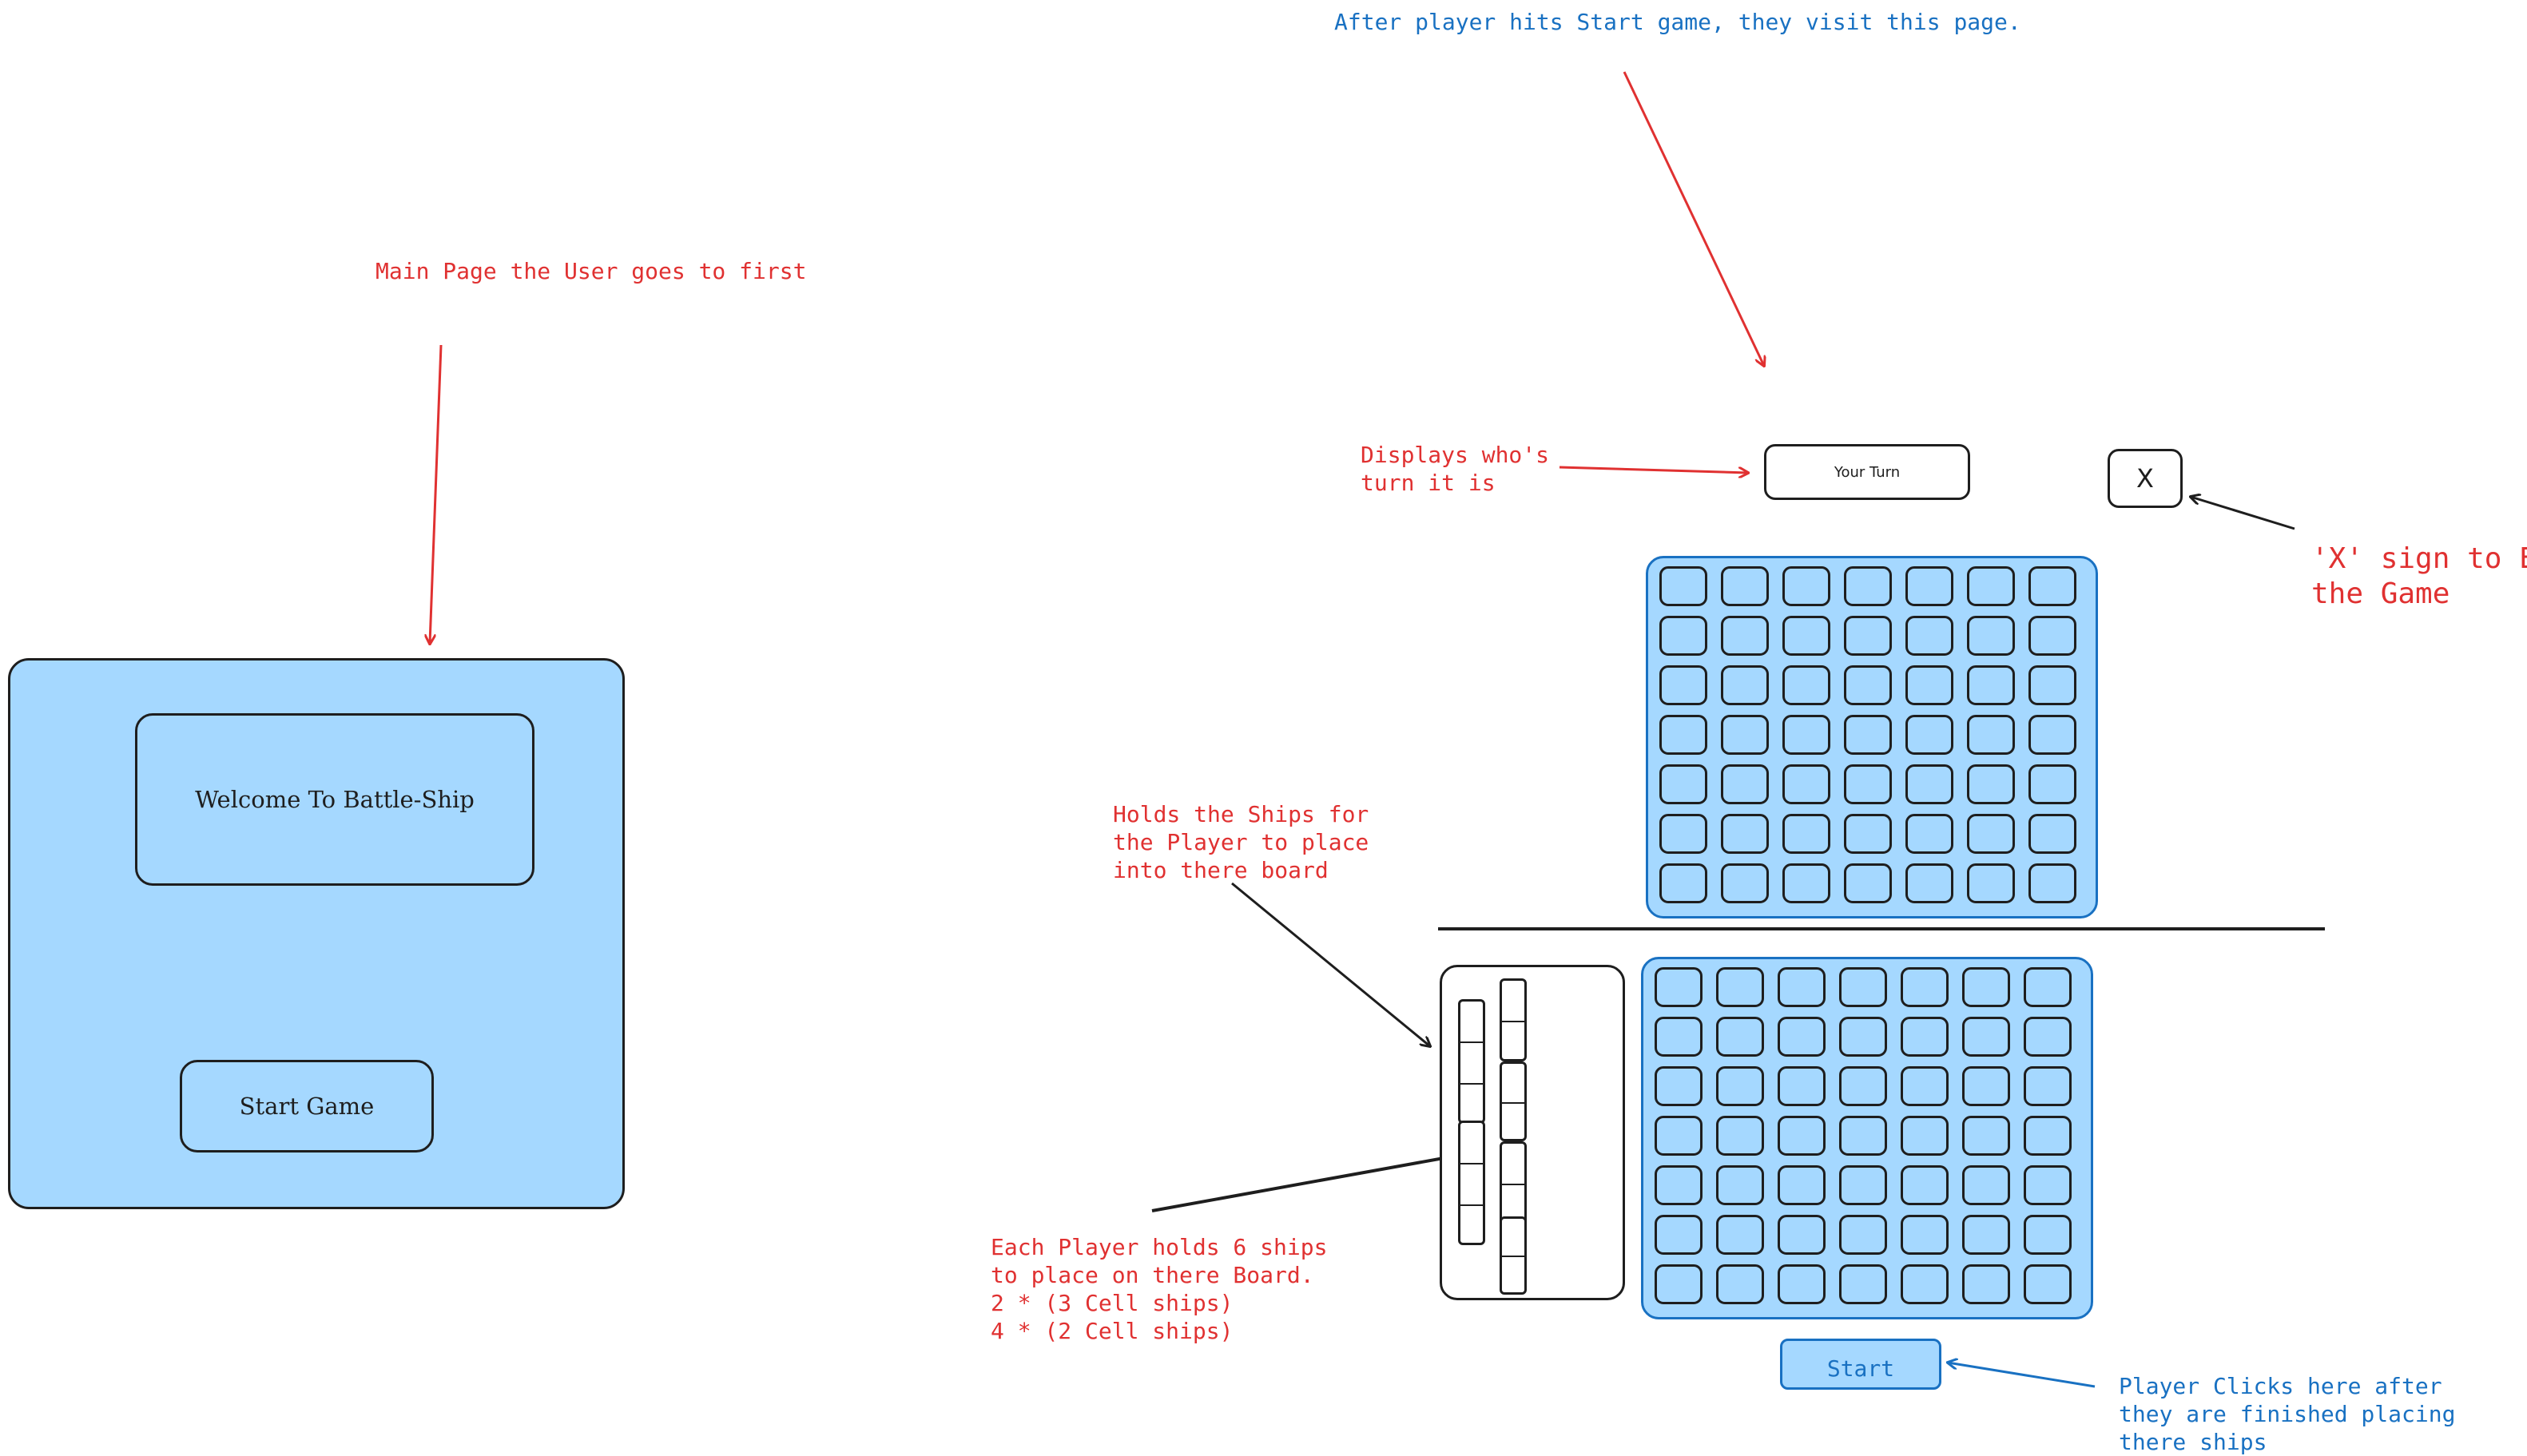 The image size is (2527, 1456). I want to click on ship-three-cell, so click(1472, 1183).